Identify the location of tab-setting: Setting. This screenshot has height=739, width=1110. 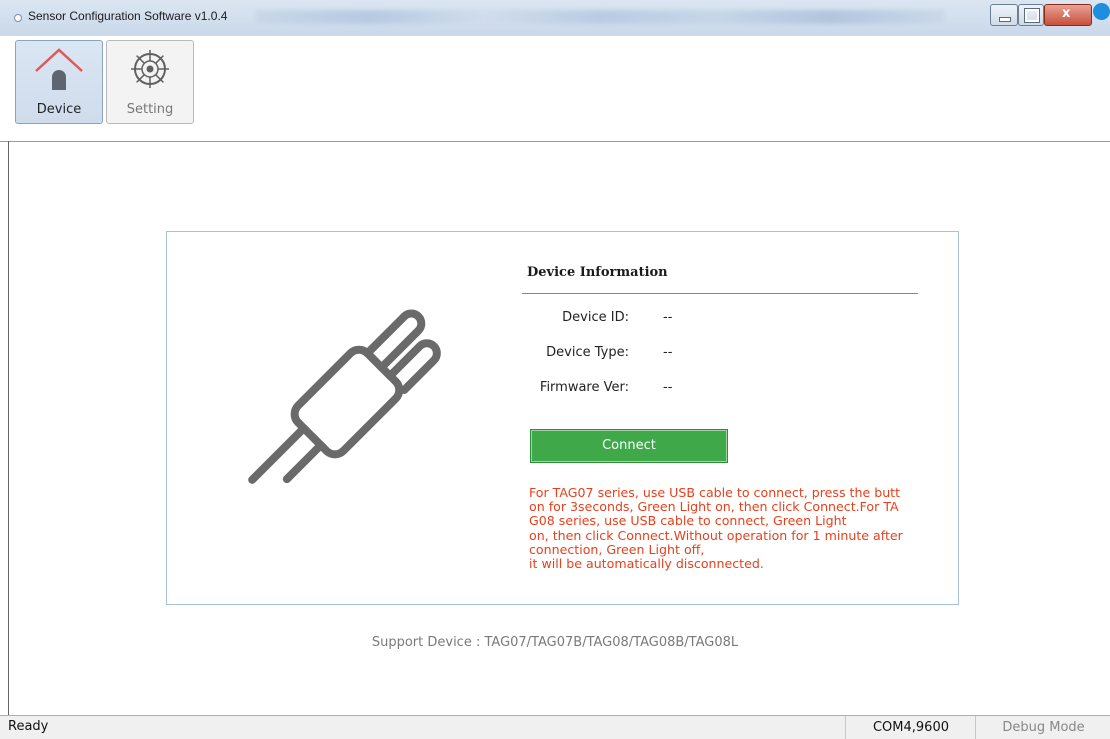
(150, 82).